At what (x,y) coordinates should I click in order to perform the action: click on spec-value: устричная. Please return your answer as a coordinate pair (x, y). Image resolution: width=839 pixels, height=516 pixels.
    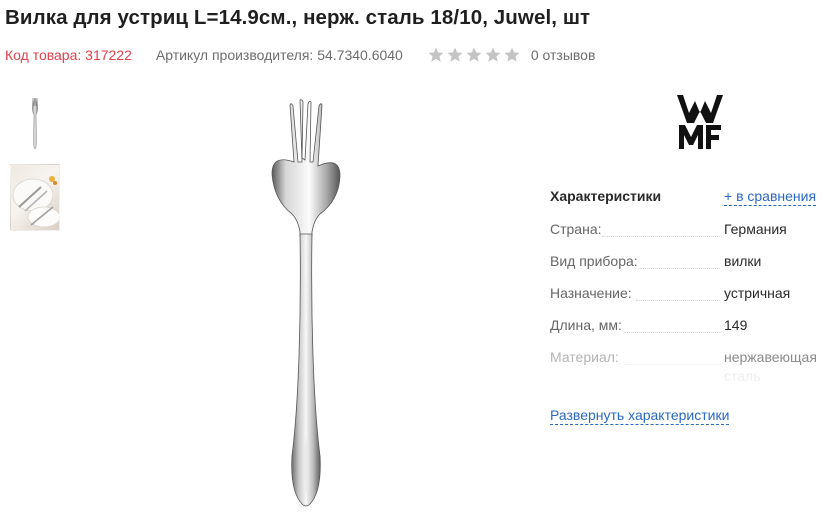
    Looking at the image, I should click on (757, 293).